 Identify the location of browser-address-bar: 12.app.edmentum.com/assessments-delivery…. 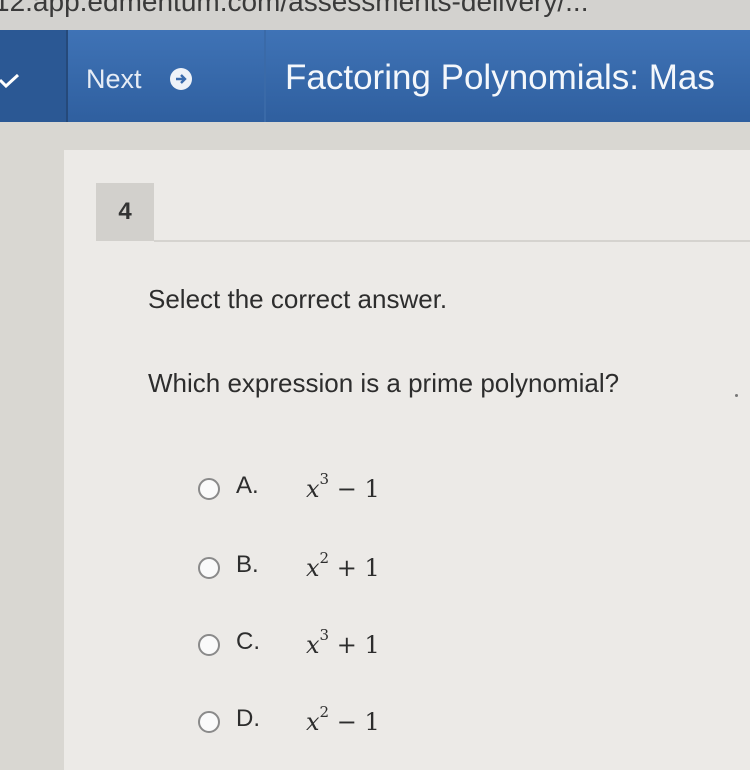
(375, 15).